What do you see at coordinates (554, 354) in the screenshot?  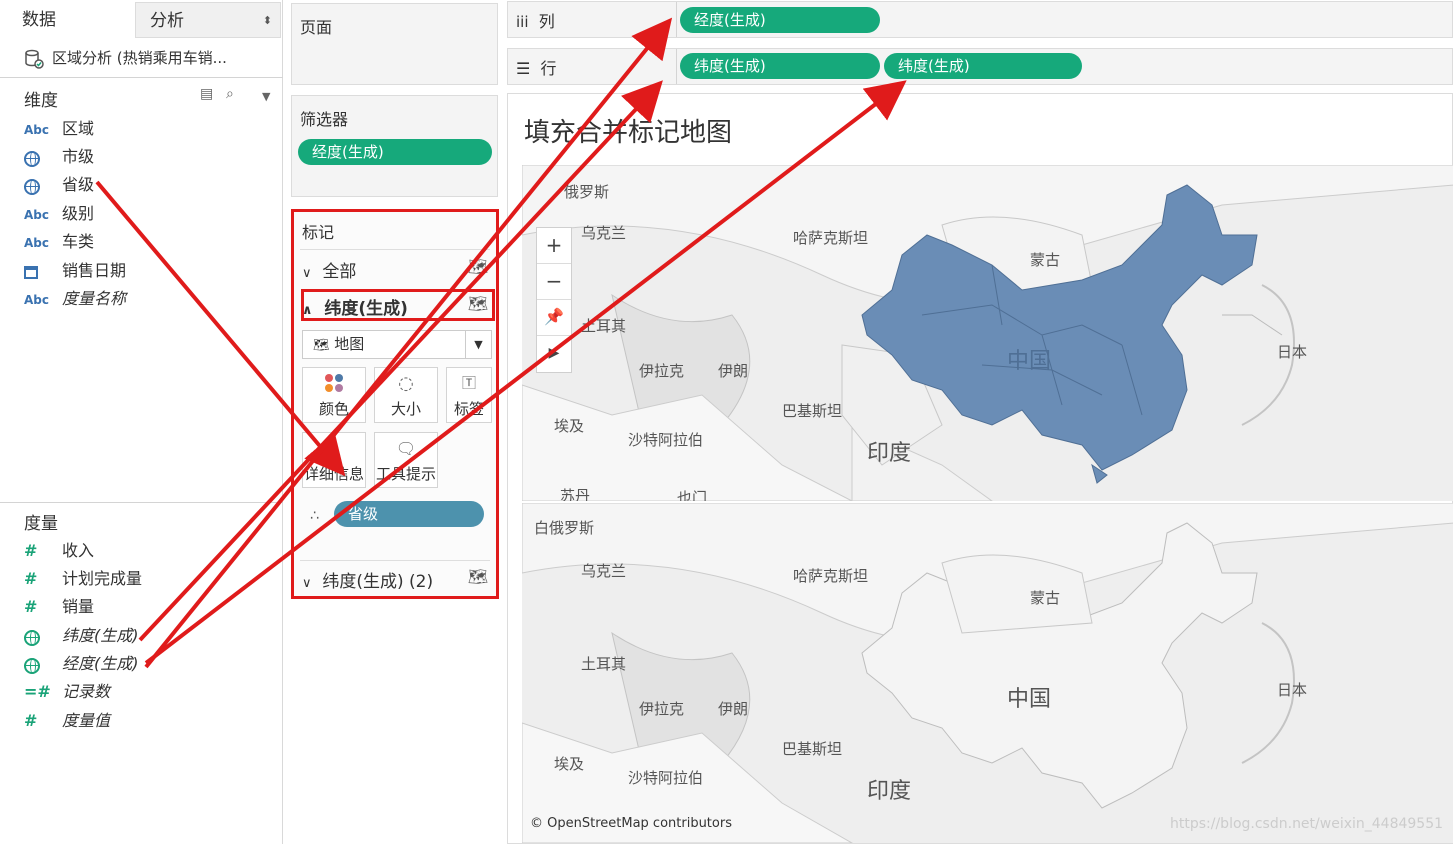 I see `expand-toolbar-button: ▶` at bounding box center [554, 354].